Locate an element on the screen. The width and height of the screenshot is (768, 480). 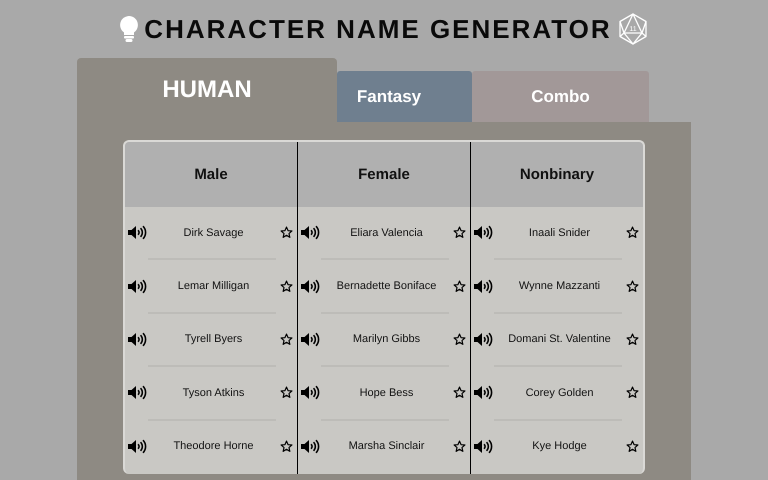
character-name: Domani St. Valentine is located at coordinates (559, 339).